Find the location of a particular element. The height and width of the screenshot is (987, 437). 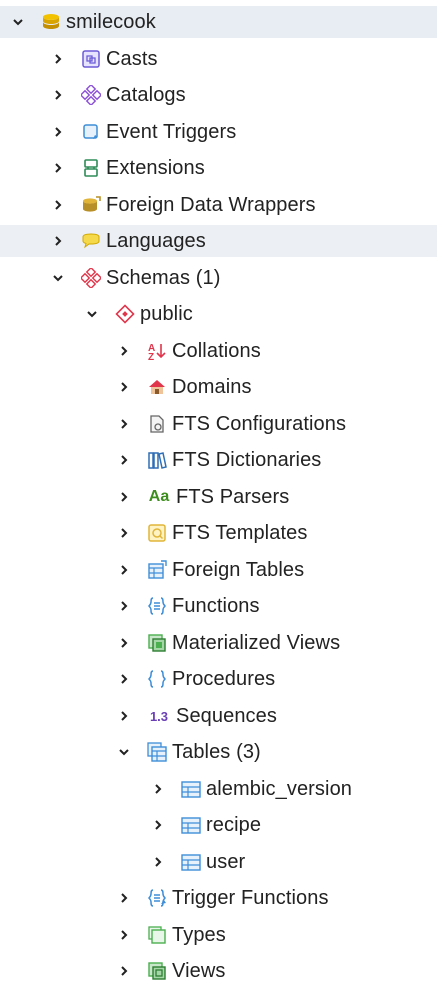

functions-icon is located at coordinates (157, 606).